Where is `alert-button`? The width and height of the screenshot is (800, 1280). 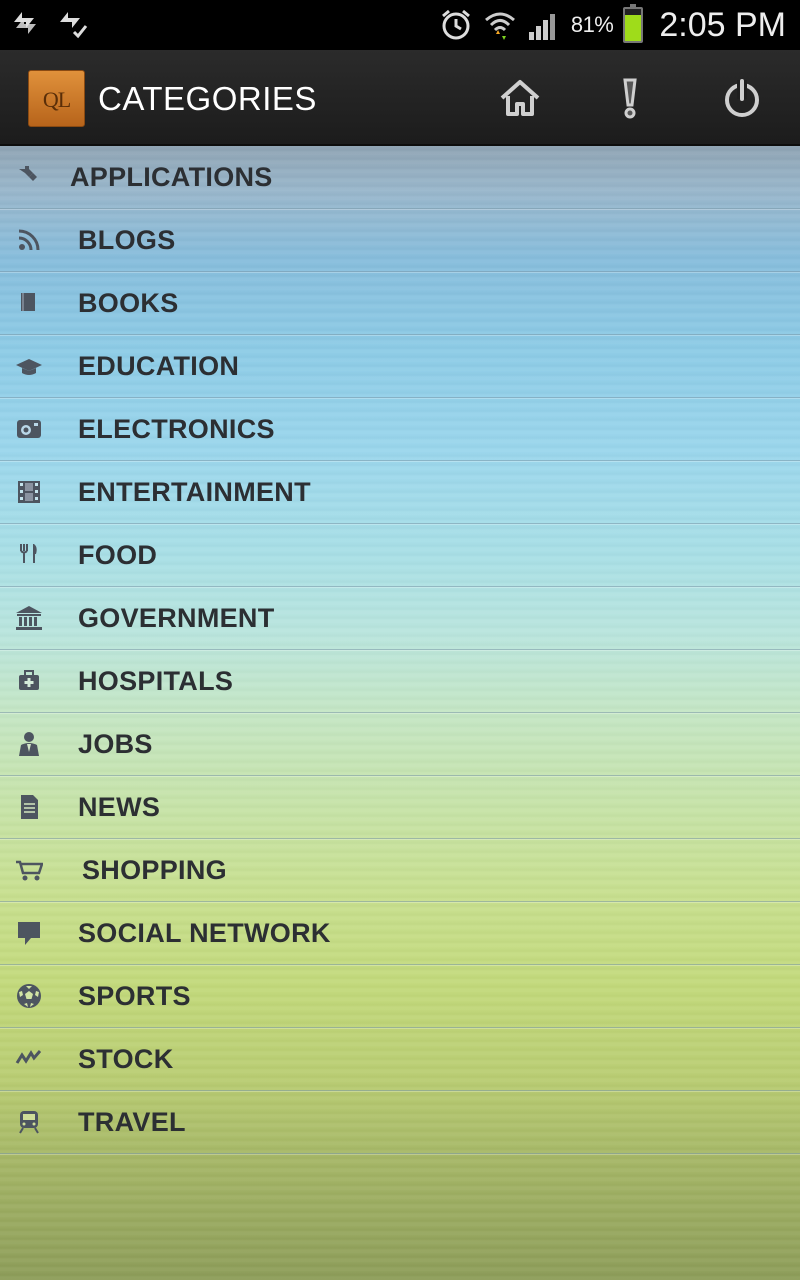 alert-button is located at coordinates (630, 98).